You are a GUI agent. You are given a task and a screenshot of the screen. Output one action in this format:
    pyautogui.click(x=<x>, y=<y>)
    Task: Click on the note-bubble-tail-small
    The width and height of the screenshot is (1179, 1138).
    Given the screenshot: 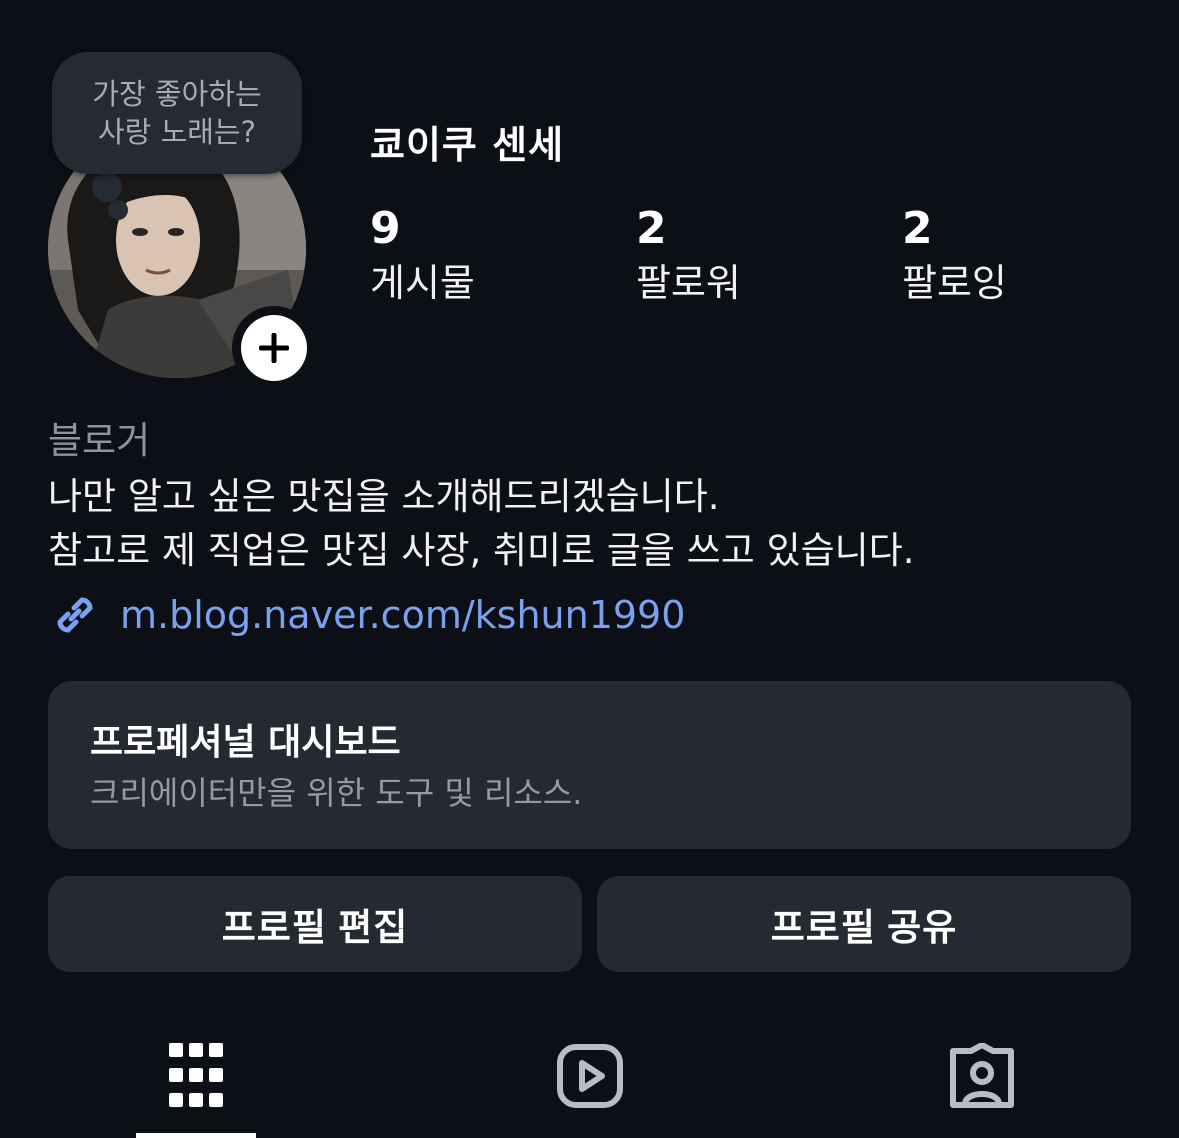 What is the action you would take?
    pyautogui.click(x=118, y=210)
    